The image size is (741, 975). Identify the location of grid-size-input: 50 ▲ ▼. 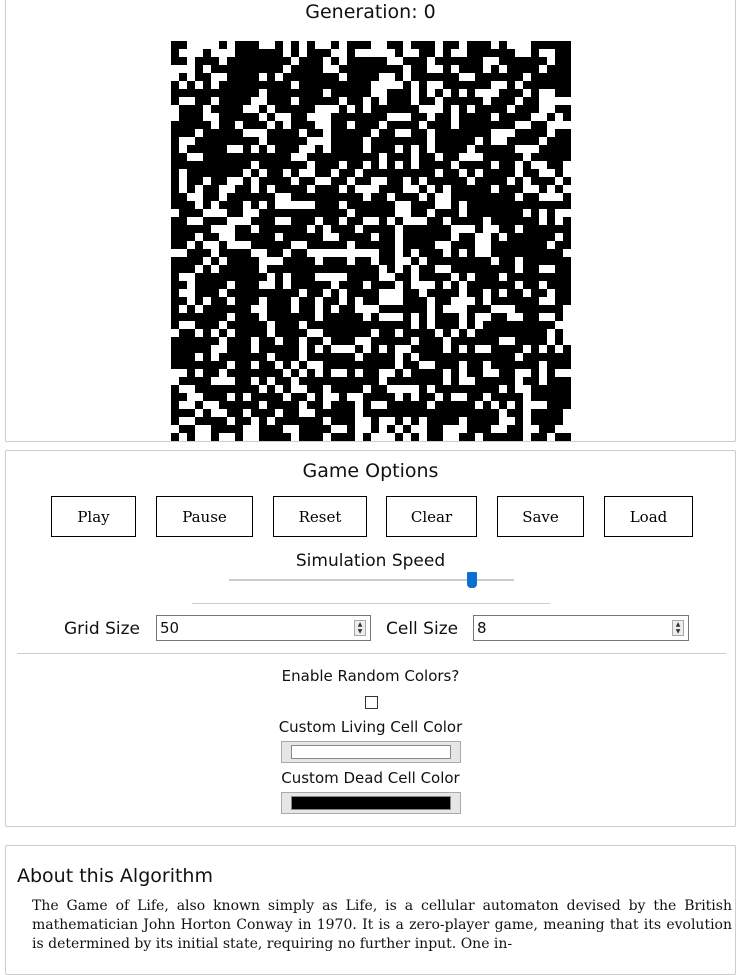
(263, 628).